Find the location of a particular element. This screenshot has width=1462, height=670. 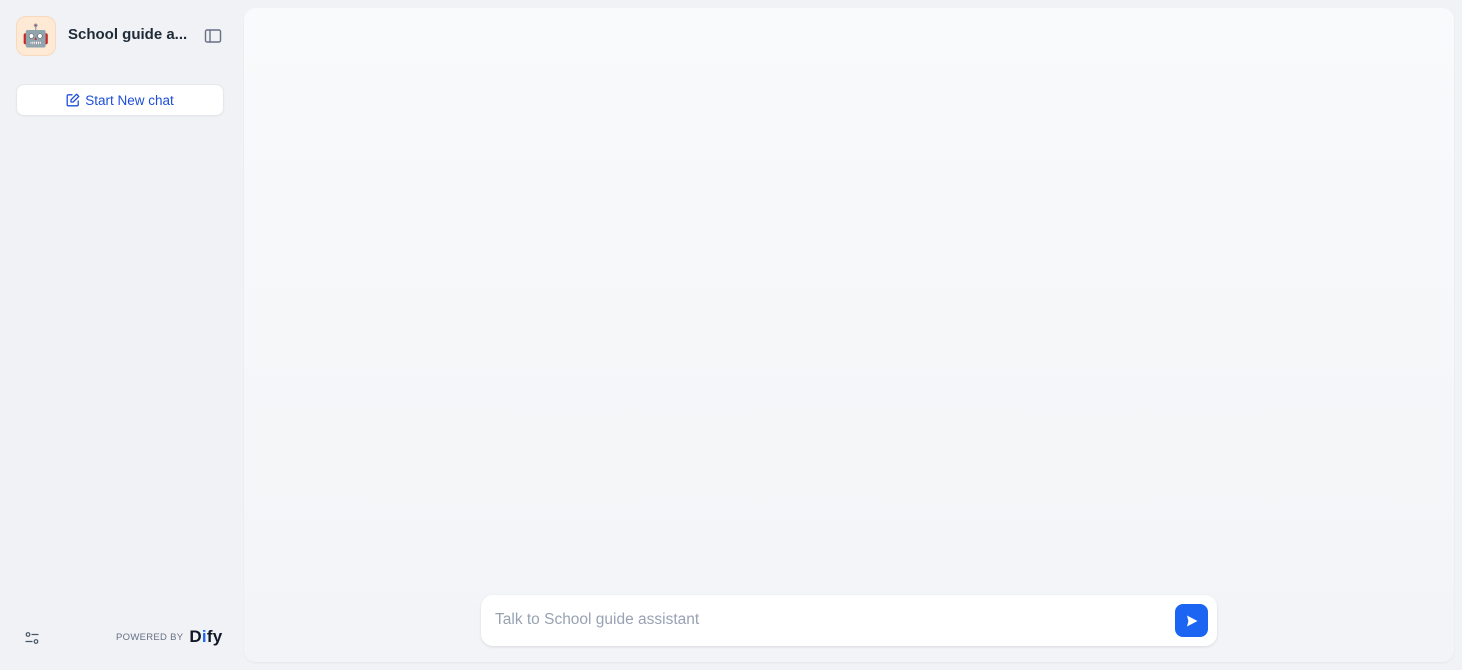

settings-button is located at coordinates (32, 638).